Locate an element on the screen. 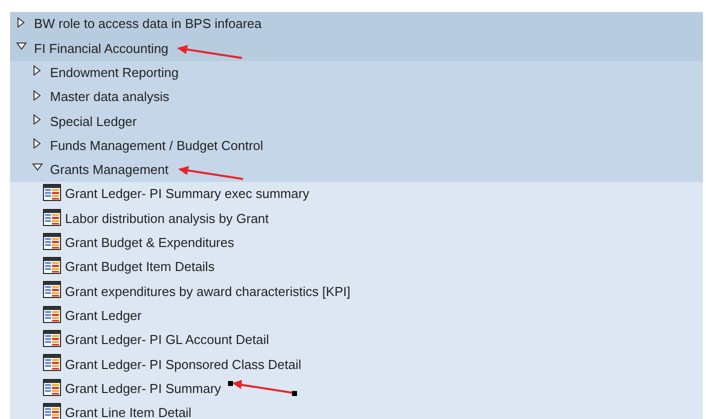 The height and width of the screenshot is (419, 706). node-label: Labor distribution analysis by Grant is located at coordinates (167, 218).